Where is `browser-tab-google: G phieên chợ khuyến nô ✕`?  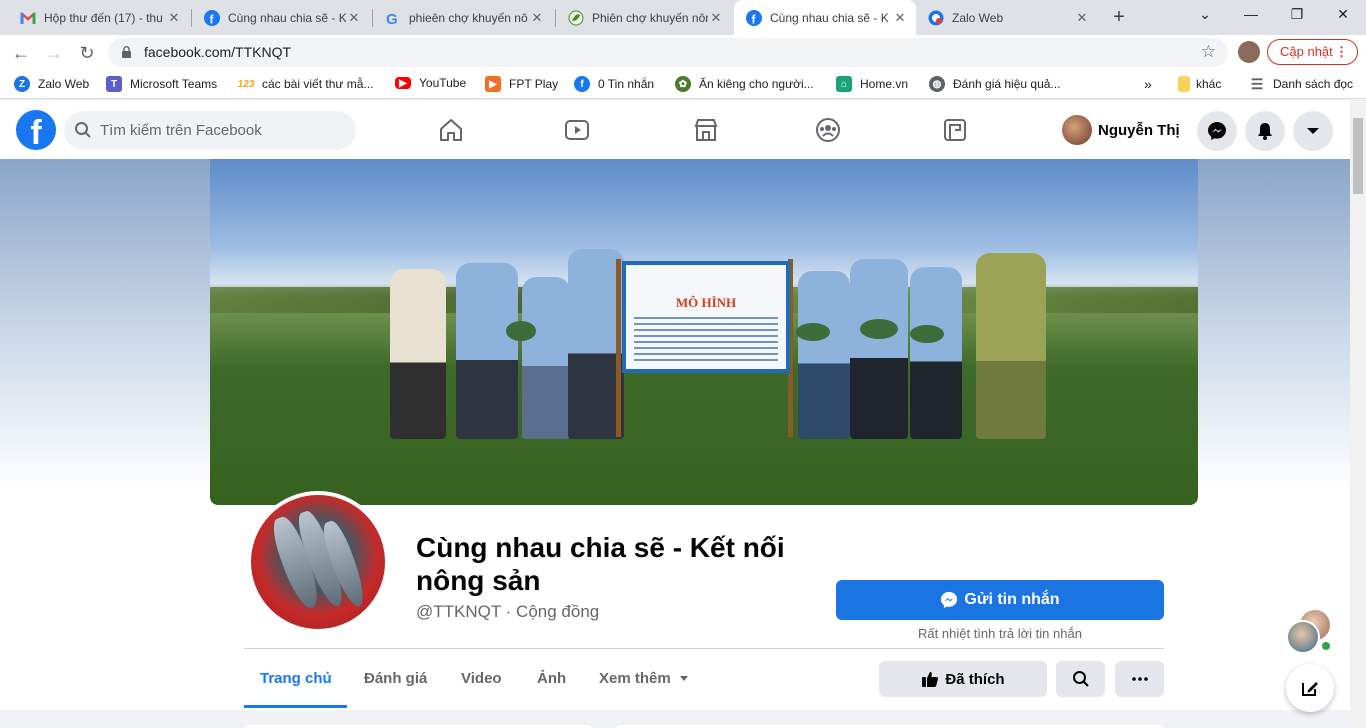
browser-tab-google: G phieên chợ khuyến nô ✕ is located at coordinates (463, 17).